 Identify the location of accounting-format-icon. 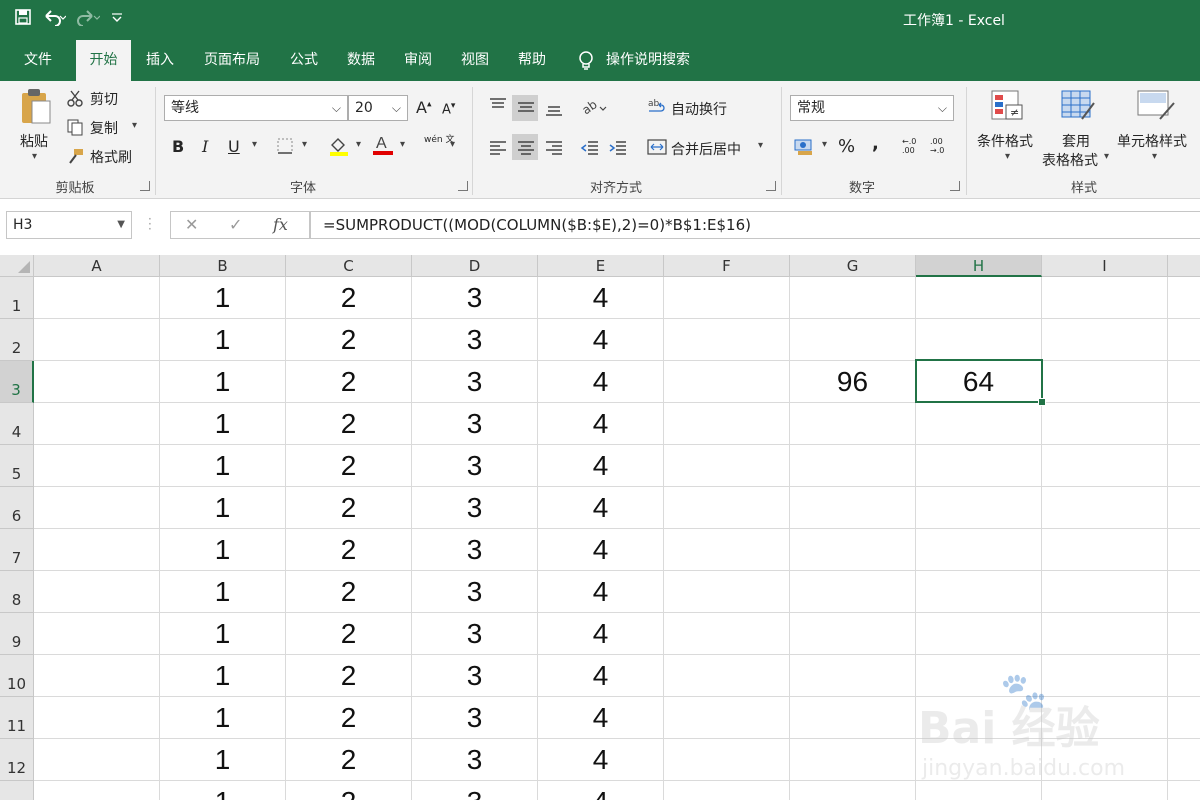
(805, 149).